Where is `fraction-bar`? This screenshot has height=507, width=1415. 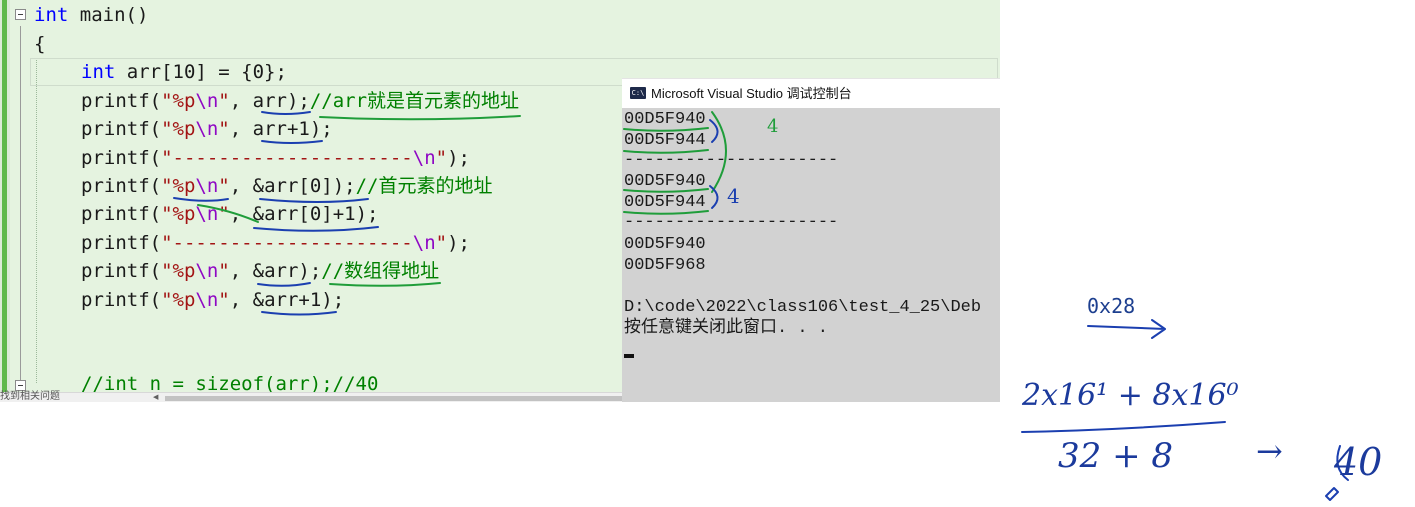 fraction-bar is located at coordinates (1123, 427).